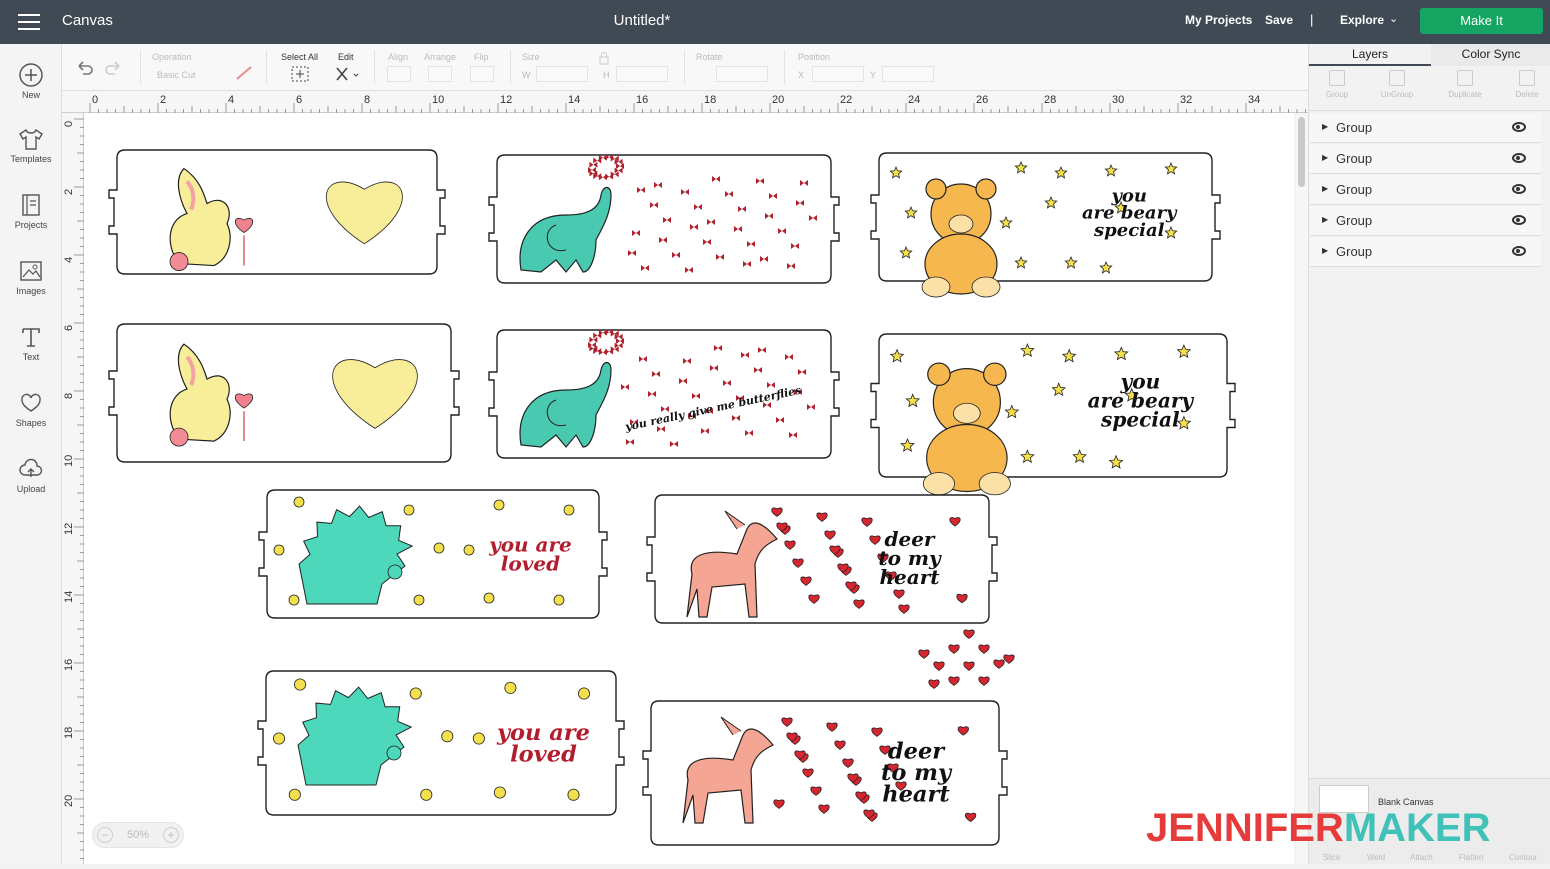  Describe the element at coordinates (84, 67) in the screenshot. I see `undo-icon` at that location.